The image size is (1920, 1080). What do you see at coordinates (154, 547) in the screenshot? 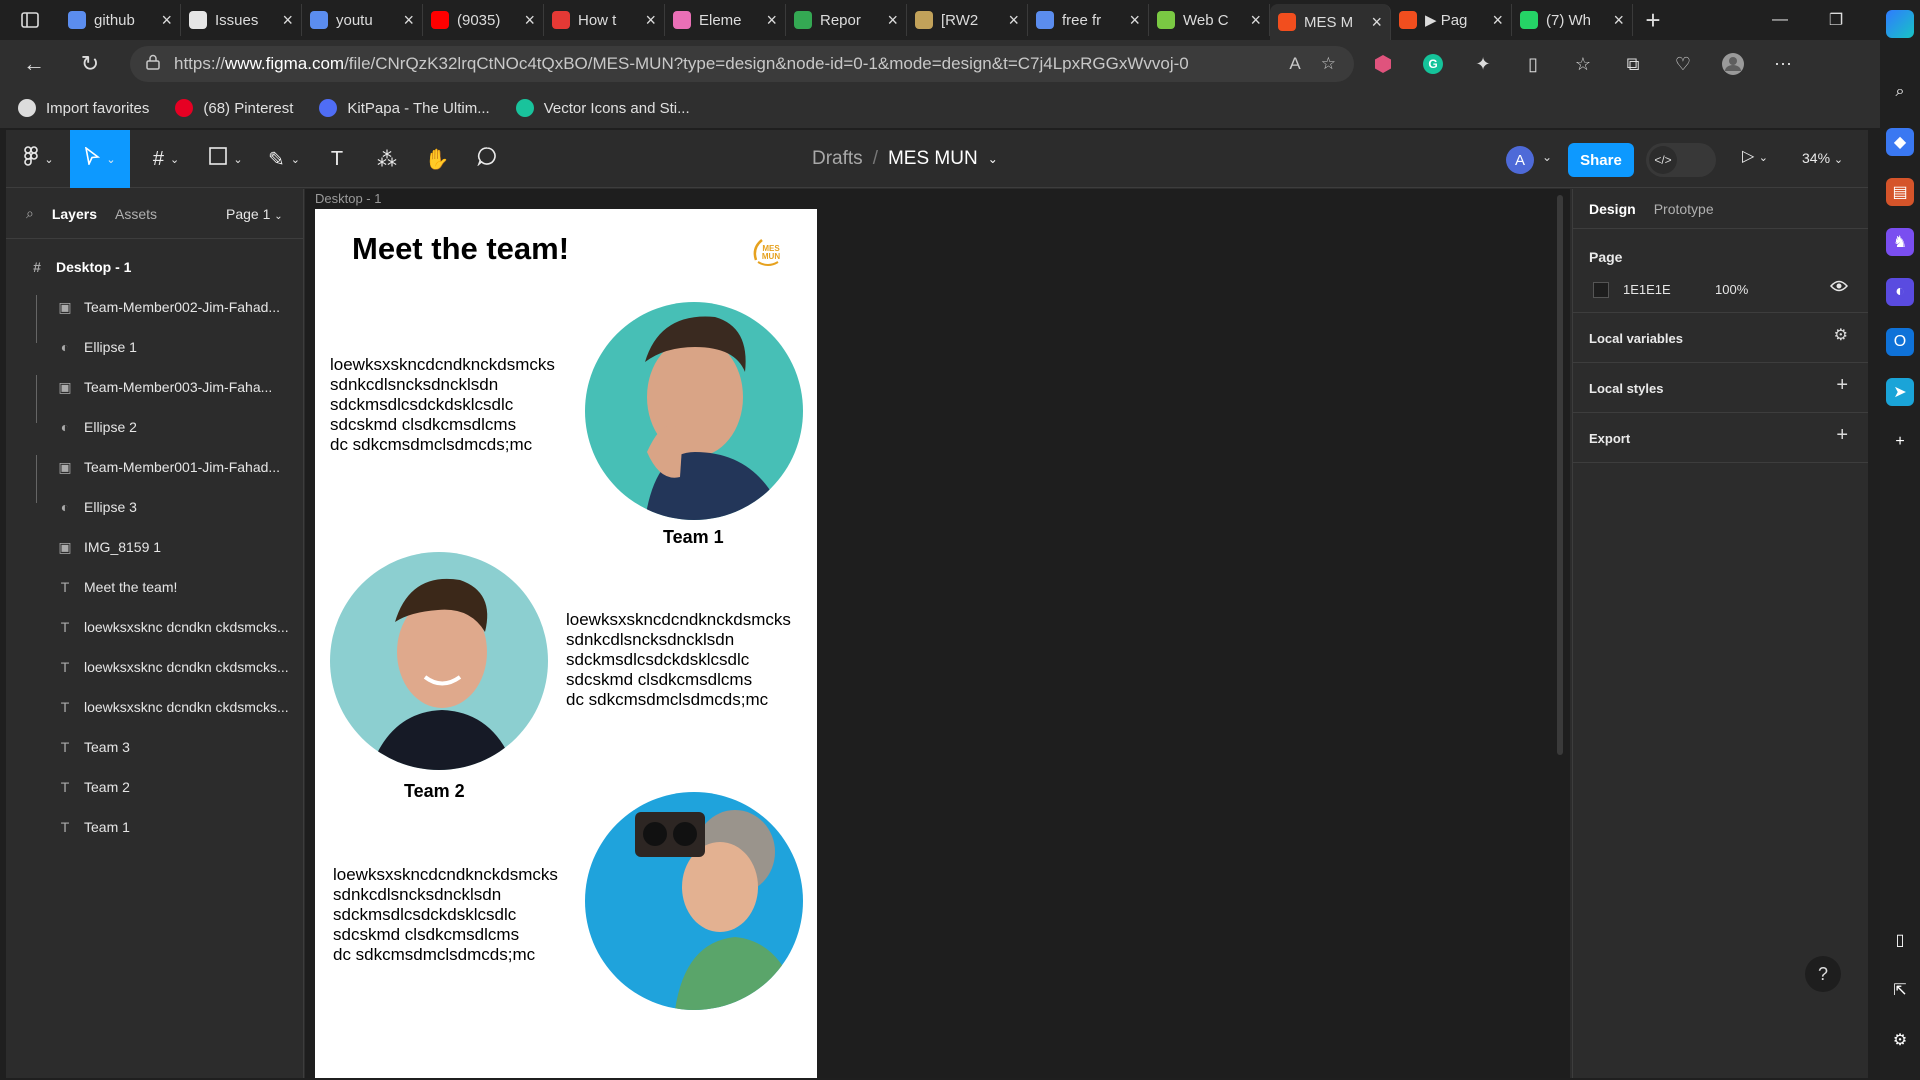
I see `layer-row: ▣ IMG_8159 1` at bounding box center [154, 547].